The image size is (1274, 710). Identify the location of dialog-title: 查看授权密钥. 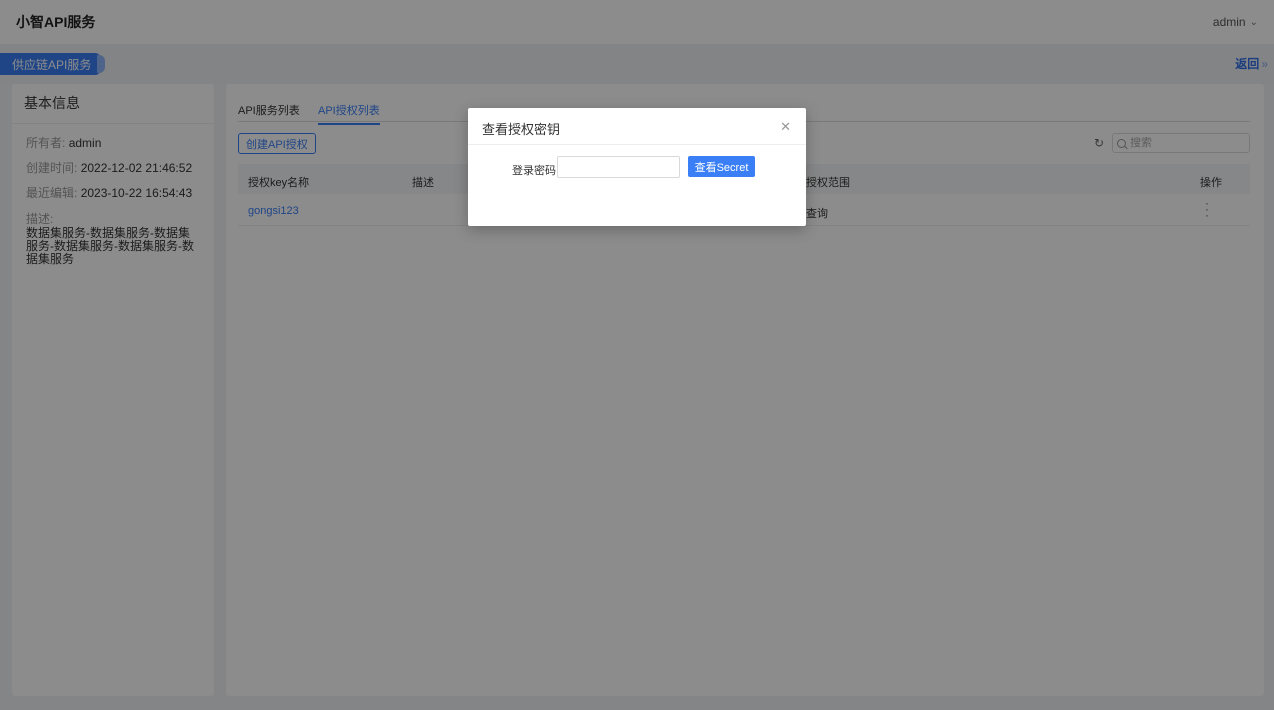
(521, 129).